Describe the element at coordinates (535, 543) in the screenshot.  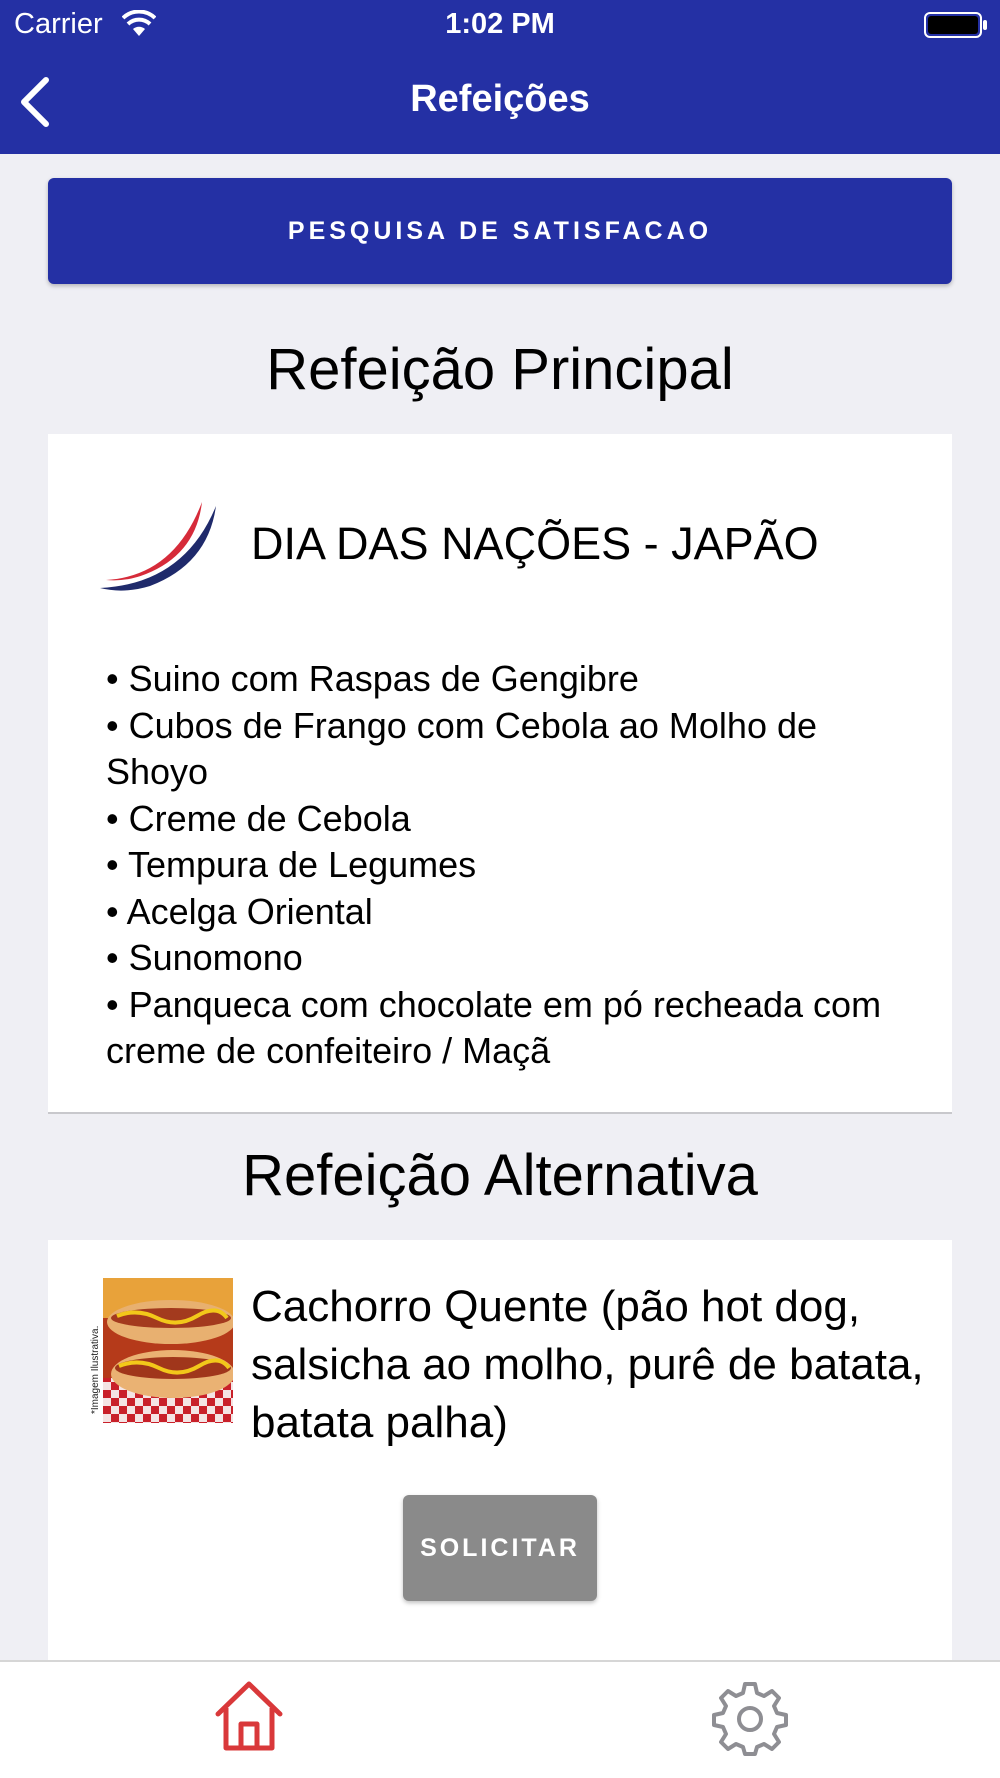
I see `main-meal-name: DIA DAS NAÇÕES - JAPÃO` at that location.